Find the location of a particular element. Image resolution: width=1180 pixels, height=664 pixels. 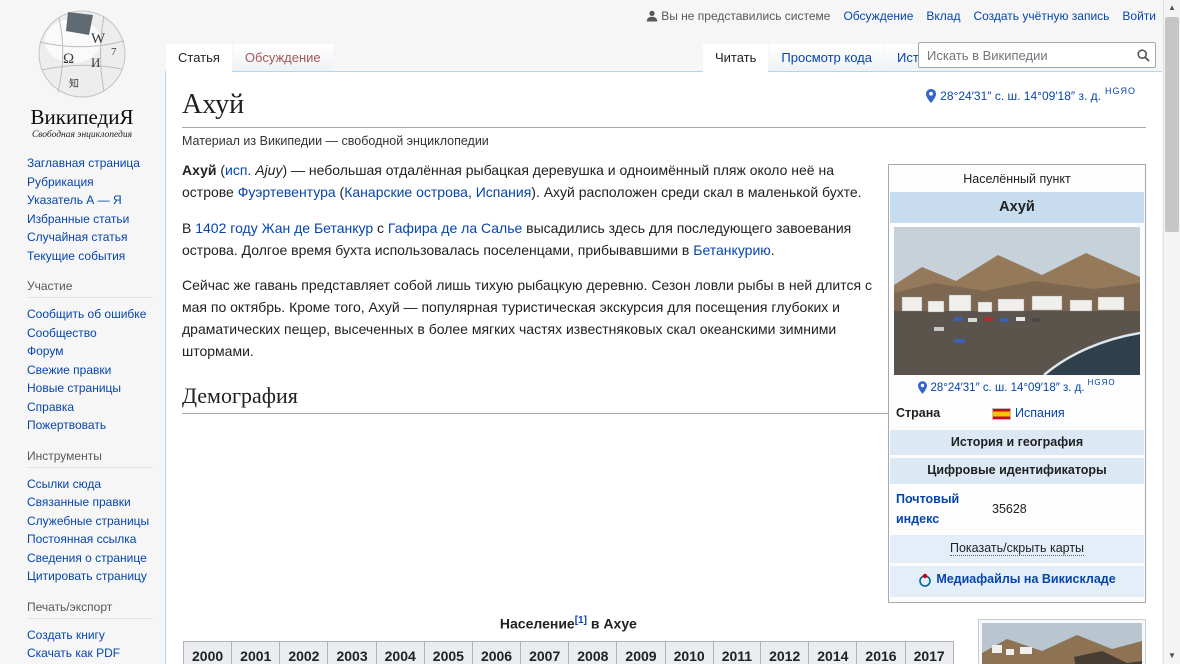

maps-toggle-link: Показать/скрыть карты is located at coordinates (1017, 549).